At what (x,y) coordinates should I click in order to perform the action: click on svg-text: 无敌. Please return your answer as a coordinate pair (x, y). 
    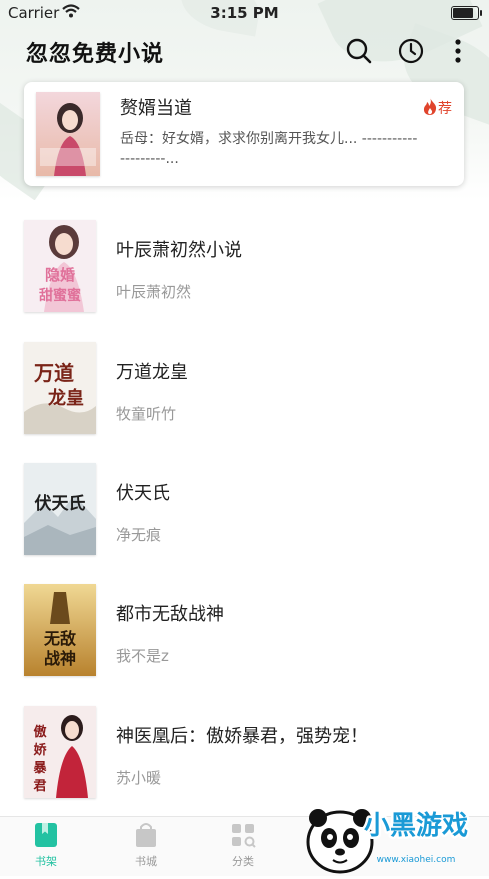
    Looking at the image, I should click on (59, 638).